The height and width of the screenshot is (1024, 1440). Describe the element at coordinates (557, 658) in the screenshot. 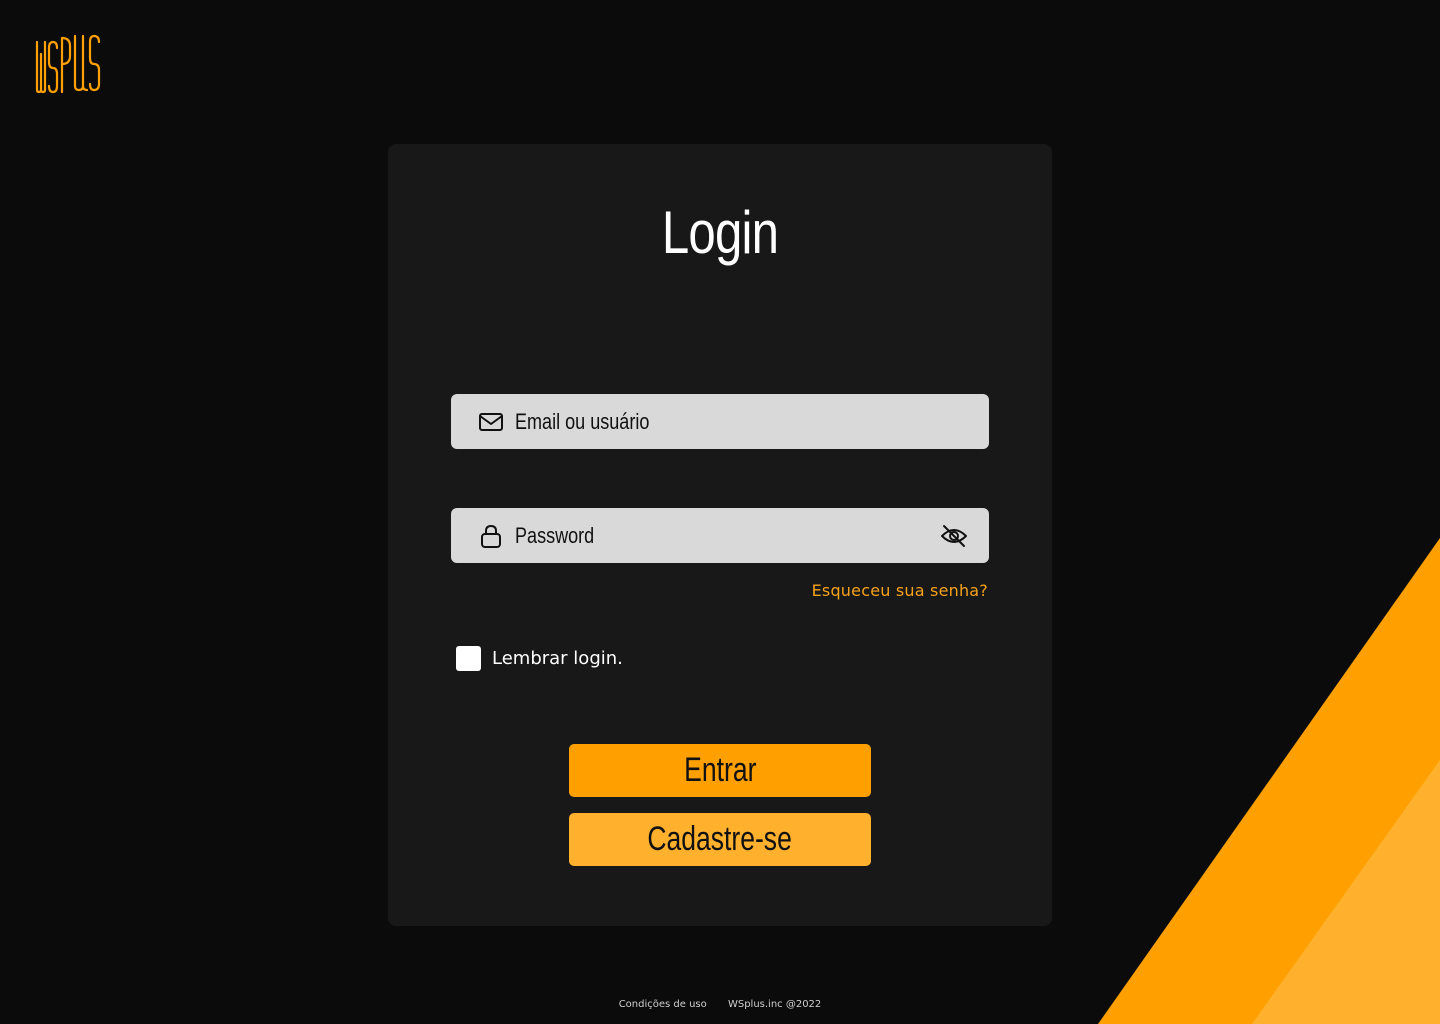

I see `remember-label: Lembrar login.` at that location.